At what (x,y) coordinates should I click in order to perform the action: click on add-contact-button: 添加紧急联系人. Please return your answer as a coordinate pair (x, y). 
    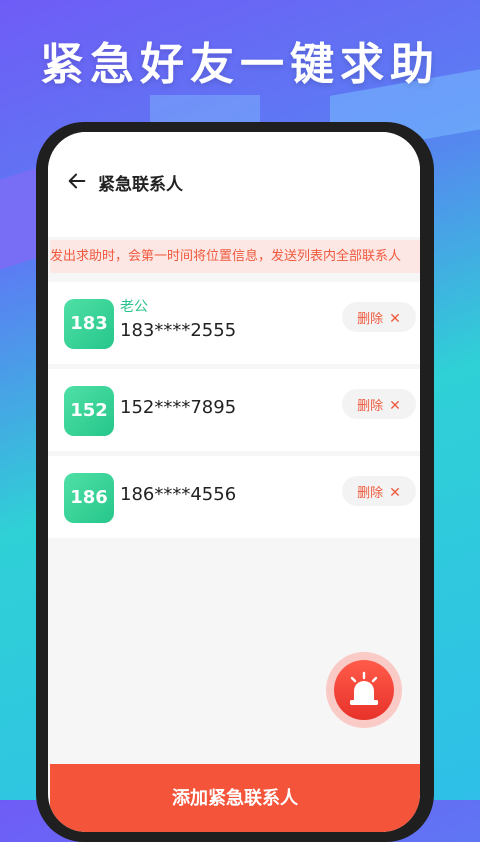
    Looking at the image, I should click on (235, 798).